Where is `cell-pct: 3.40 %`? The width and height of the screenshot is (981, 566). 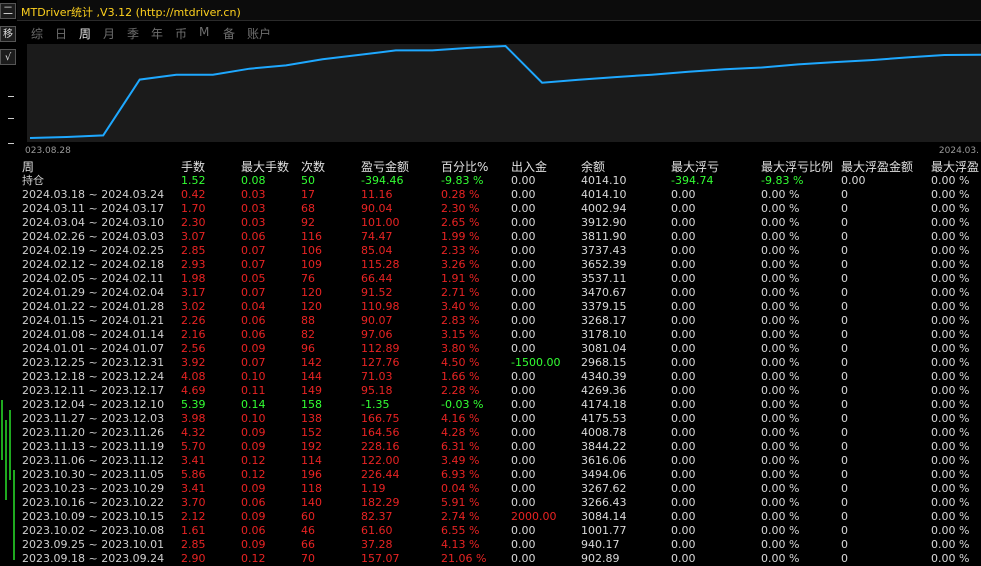 cell-pct: 3.40 % is located at coordinates (460, 306).